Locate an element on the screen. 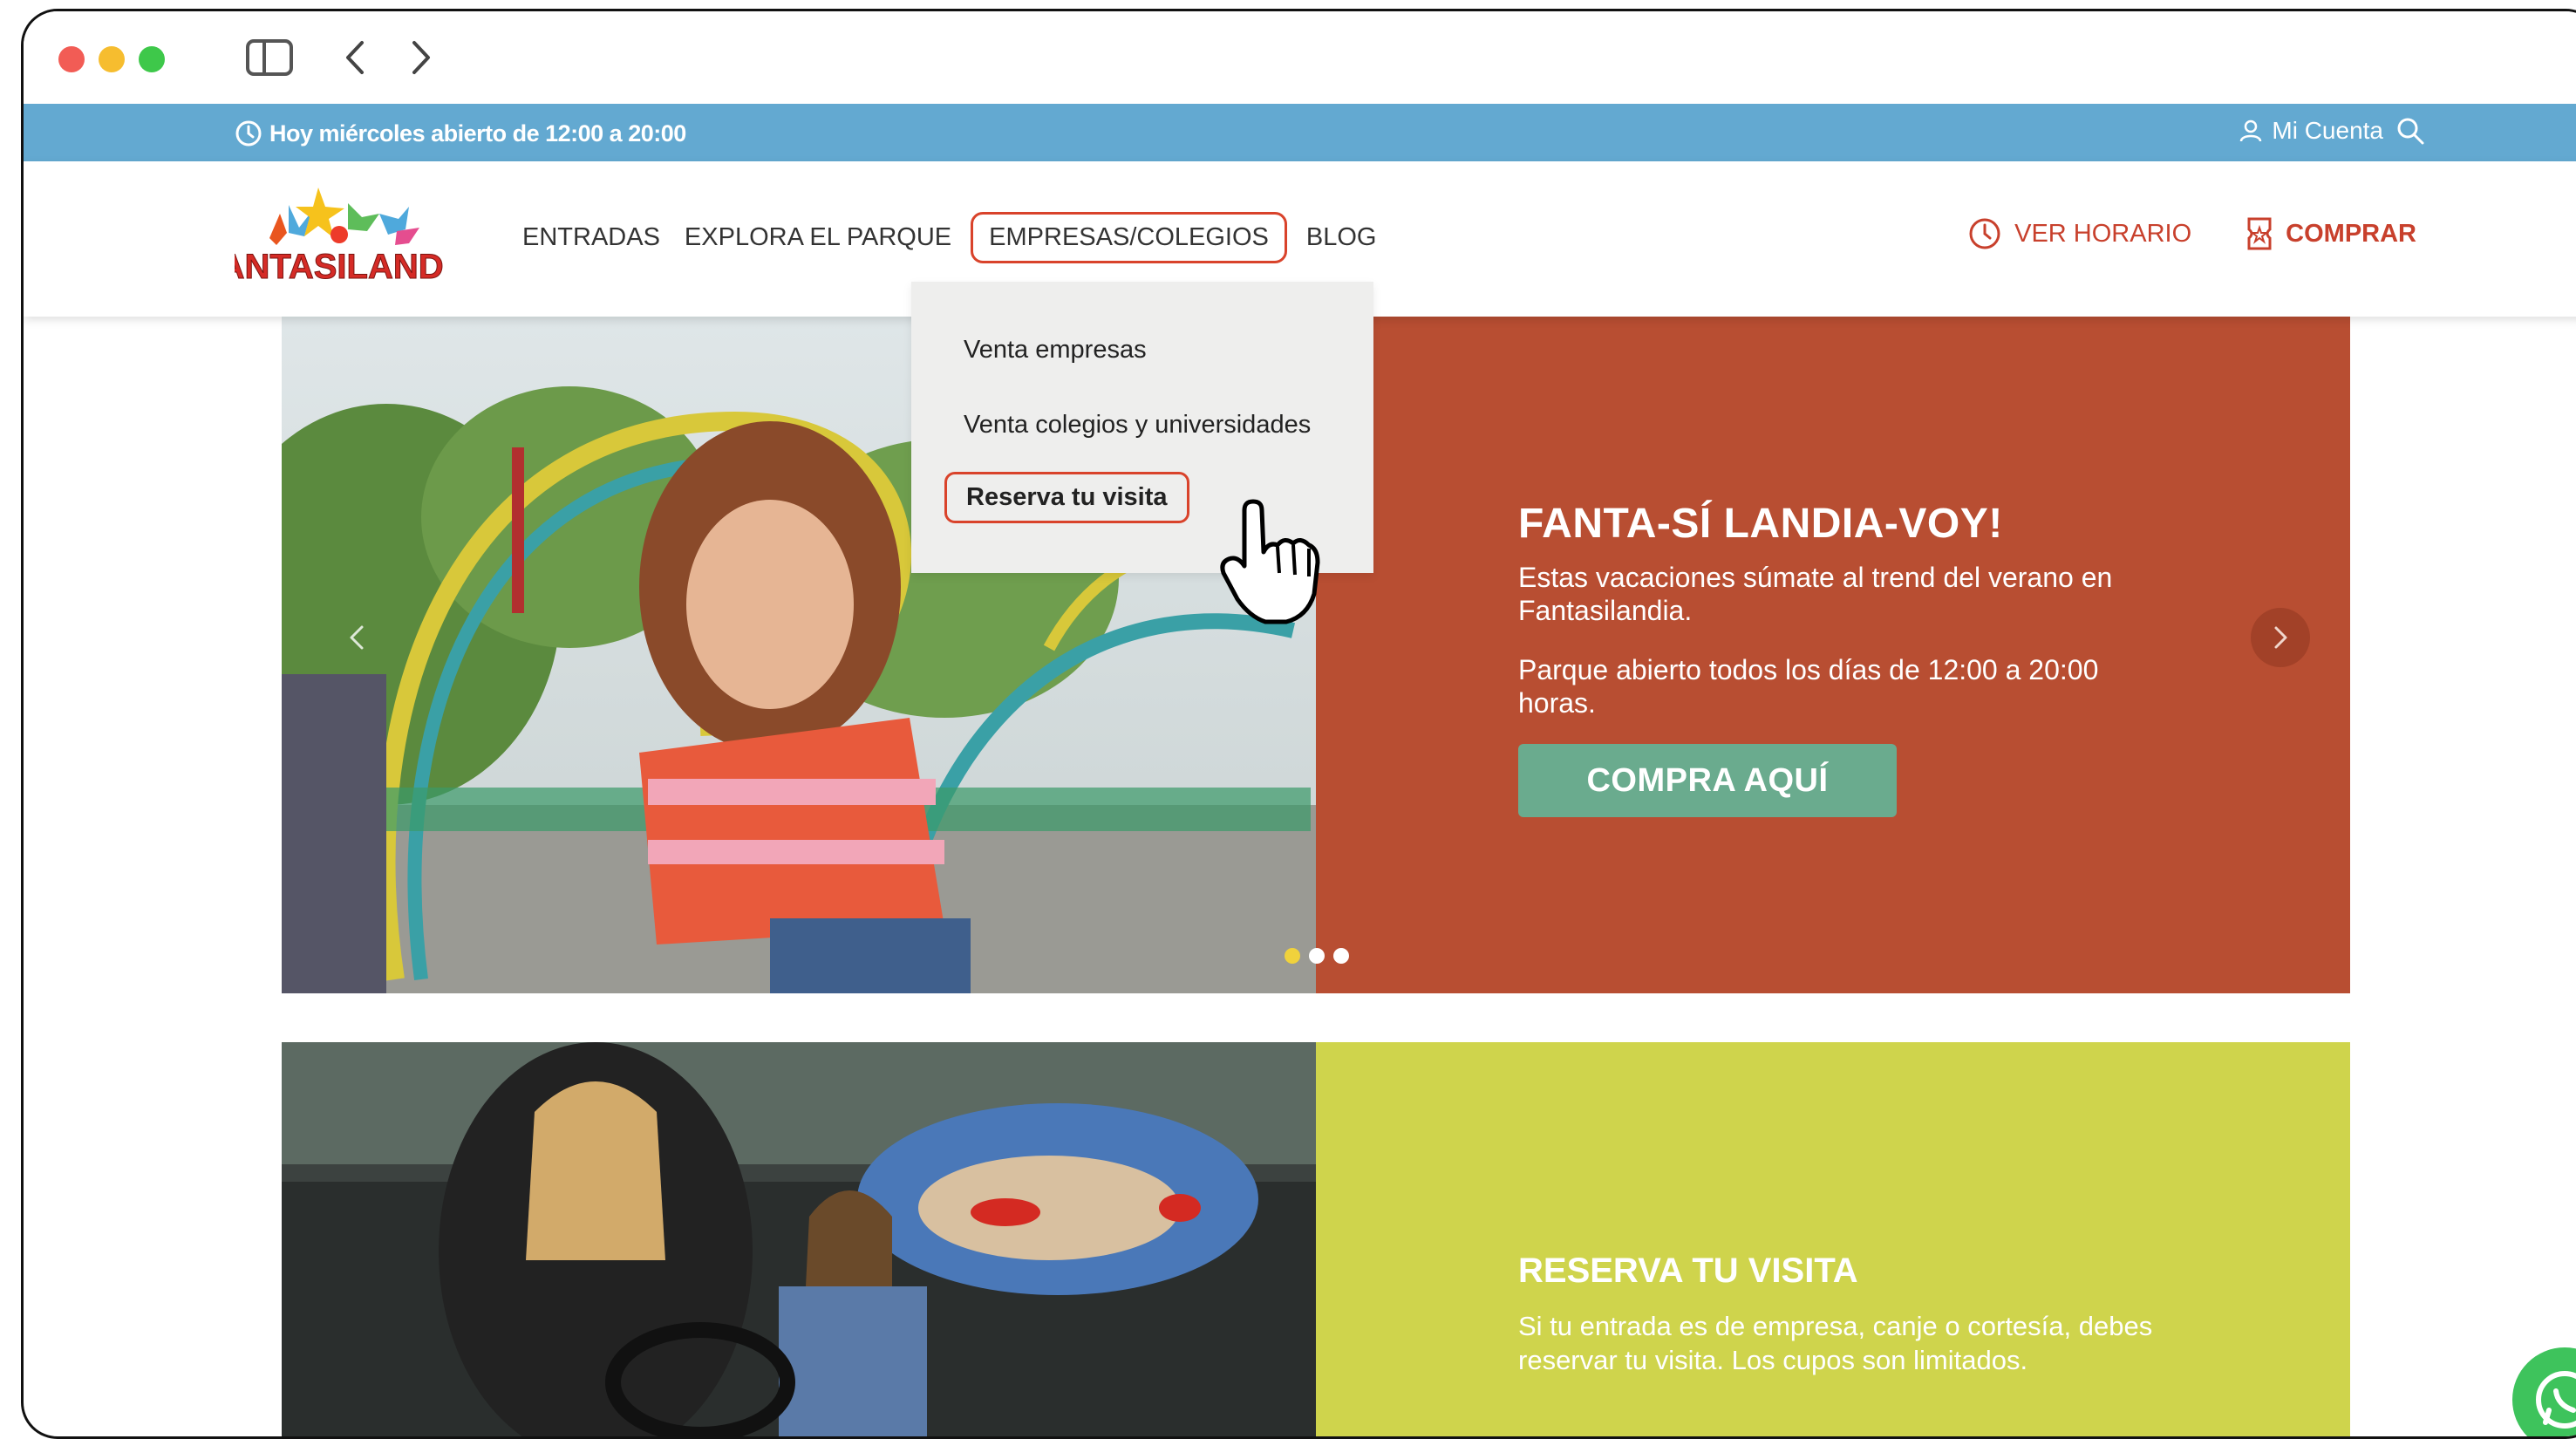 Image resolution: width=2576 pixels, height=1439 pixels. slider-prev-button is located at coordinates (357, 637).